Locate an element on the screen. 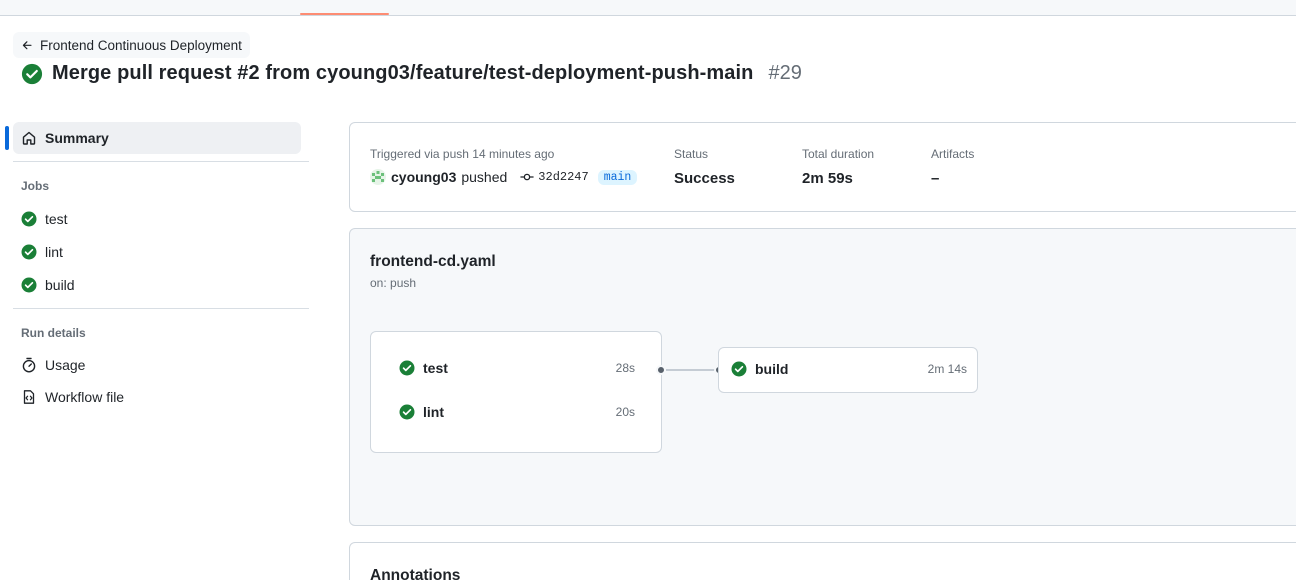 This screenshot has height=580, width=1296. job-duration: 20s is located at coordinates (625, 412).